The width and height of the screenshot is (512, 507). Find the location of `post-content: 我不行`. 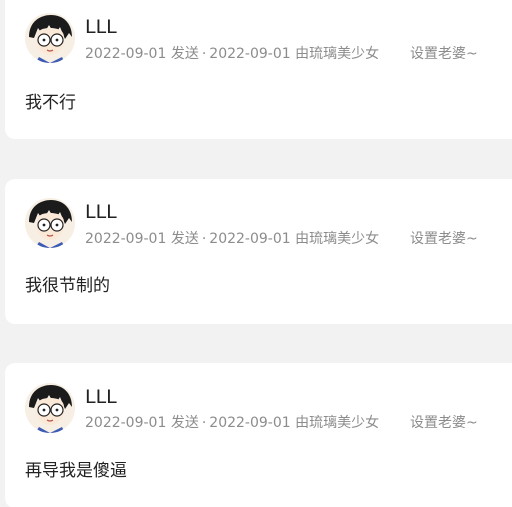

post-content: 我不行 is located at coordinates (50, 103).